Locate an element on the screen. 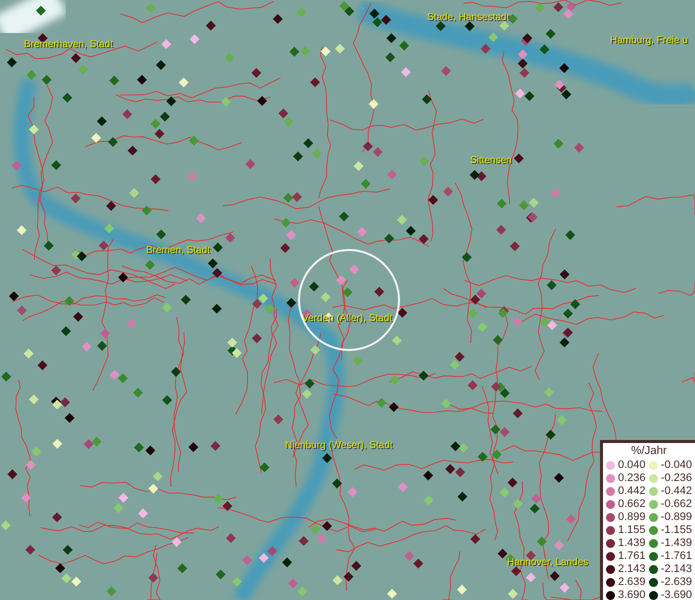 Image resolution: width=695 pixels, height=600 pixels. legend-value: -0.442 is located at coordinates (676, 491).